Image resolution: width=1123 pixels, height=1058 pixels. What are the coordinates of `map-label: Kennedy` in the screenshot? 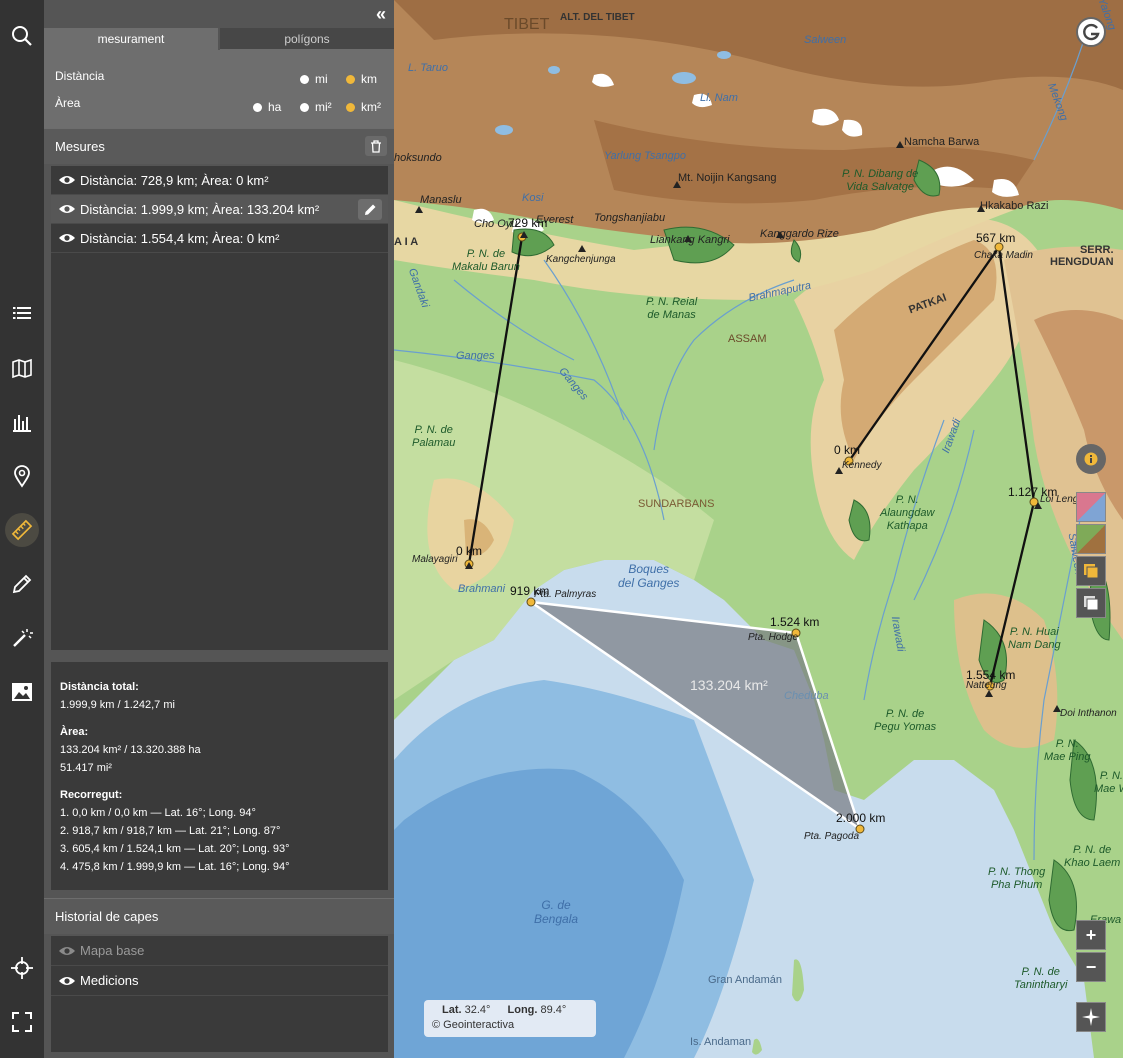 It's located at (862, 465).